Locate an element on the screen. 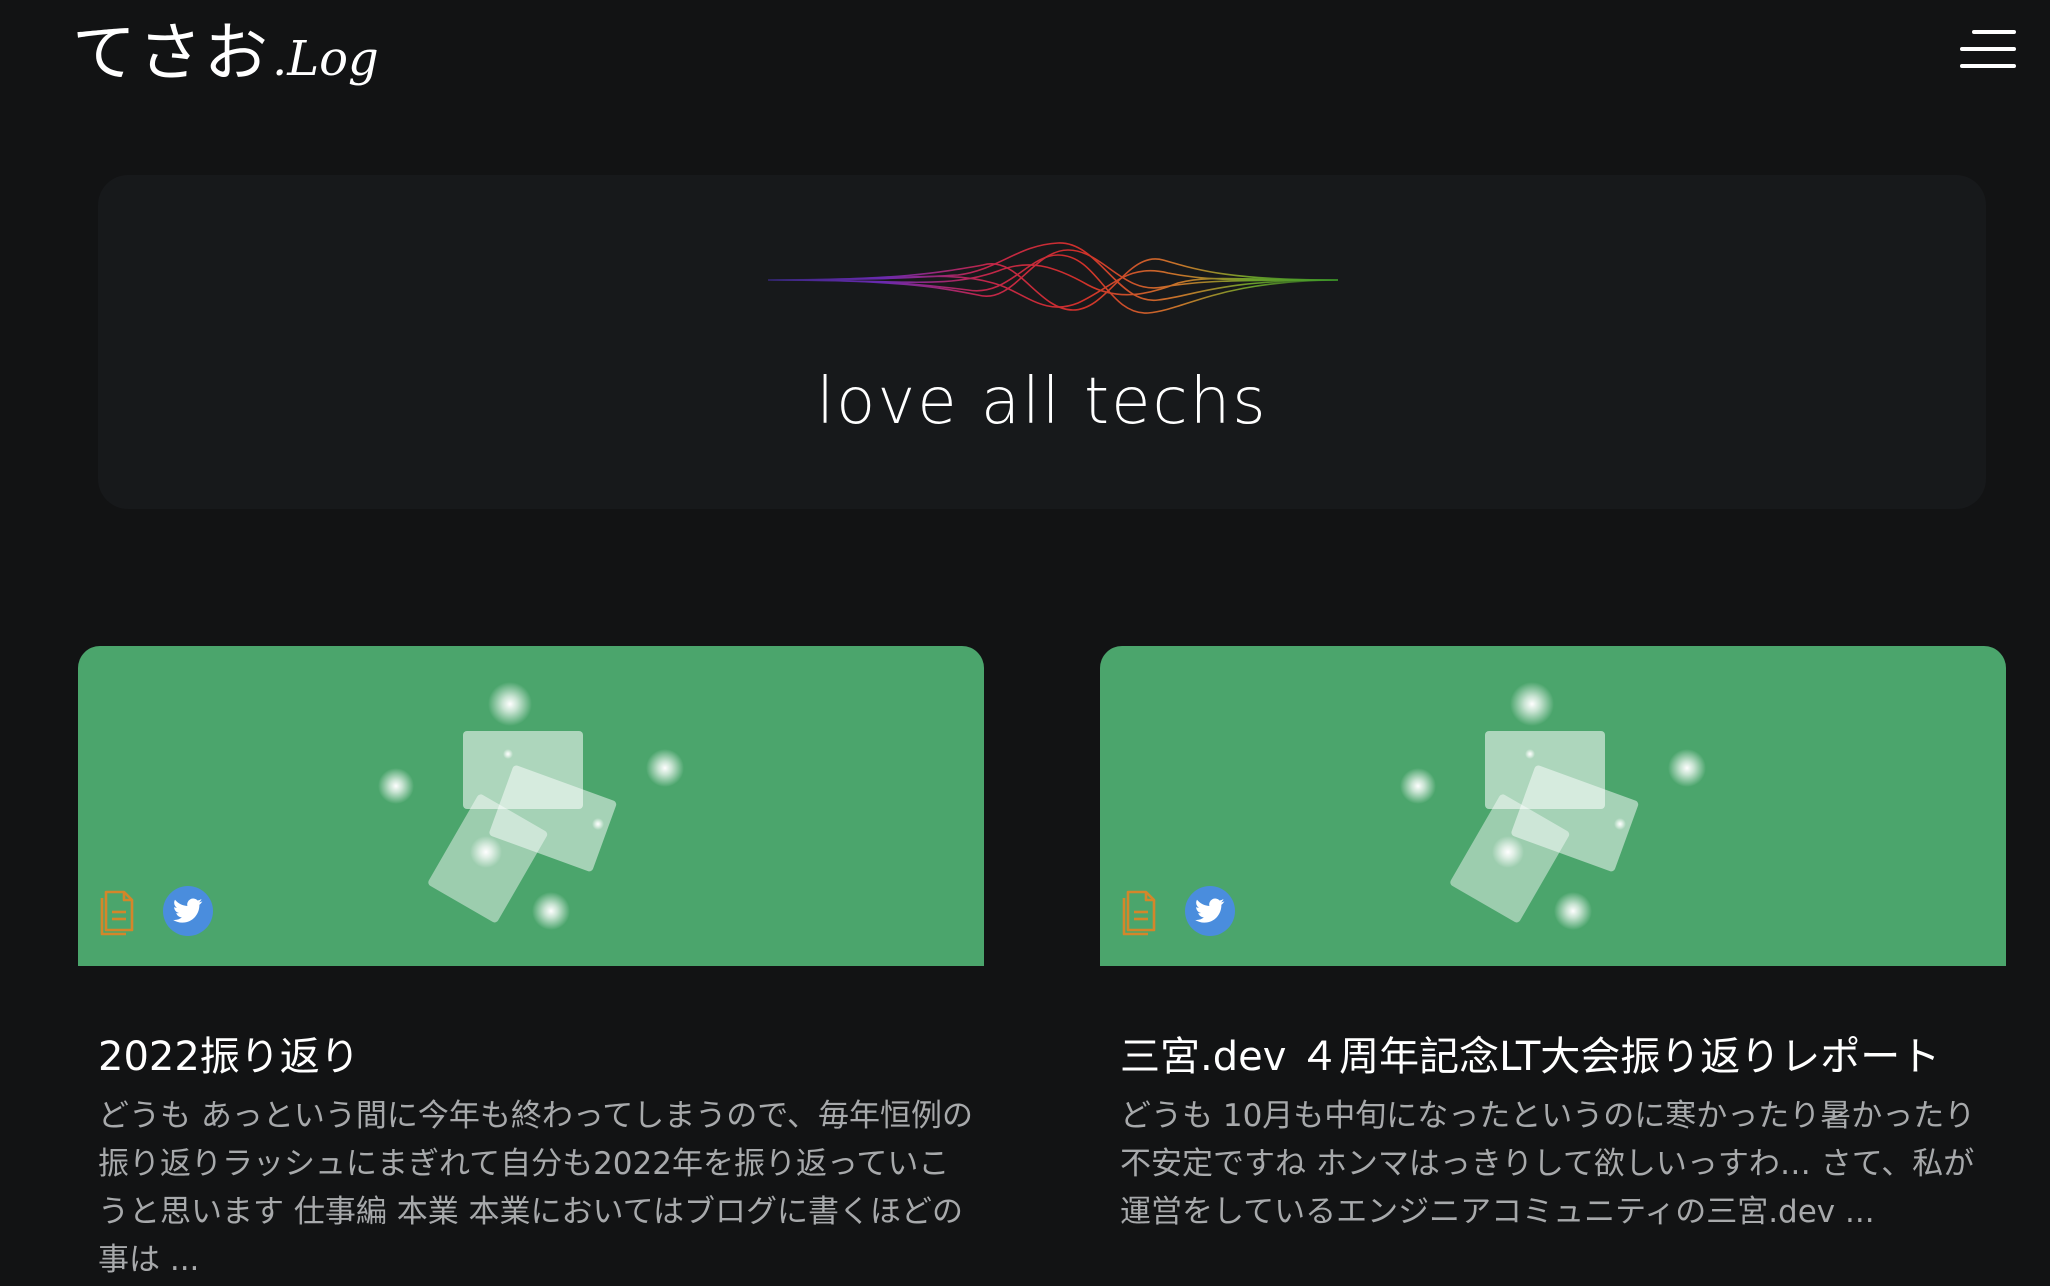 This screenshot has height=1286, width=2050. post-title: 2022振り返り is located at coordinates (538, 1053).